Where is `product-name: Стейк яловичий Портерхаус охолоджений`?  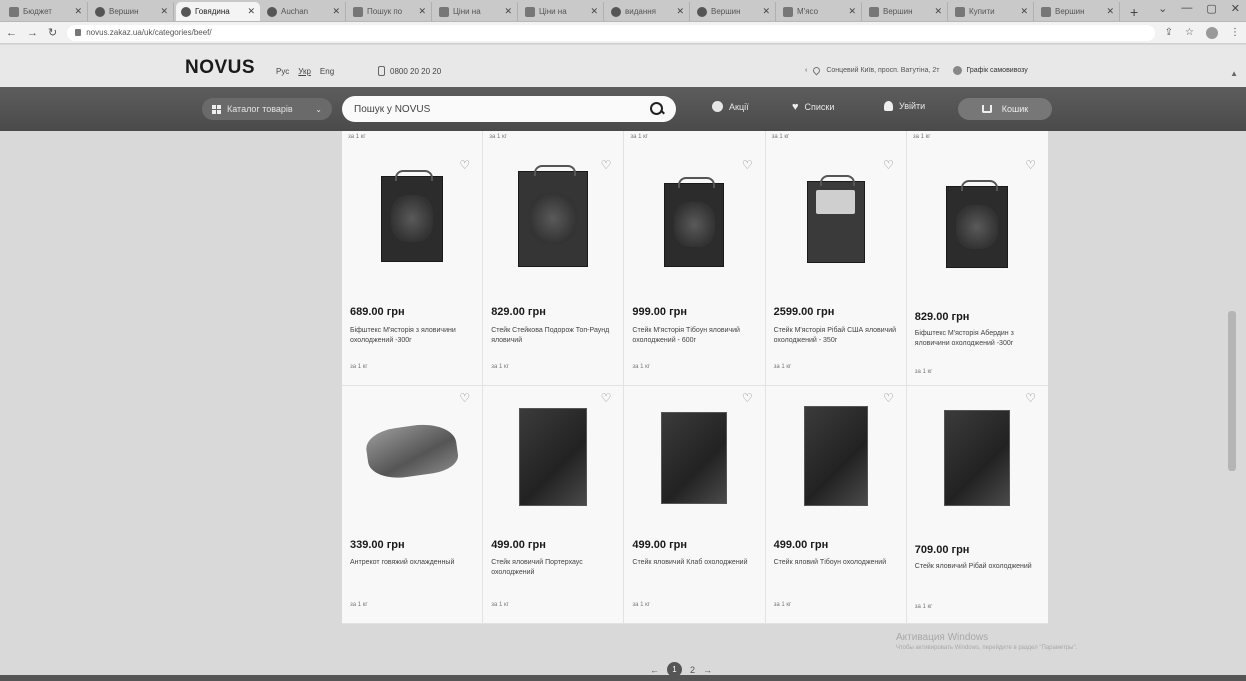
product-name: Стейк яловичий Портерхаус охолоджений is located at coordinates (553, 568).